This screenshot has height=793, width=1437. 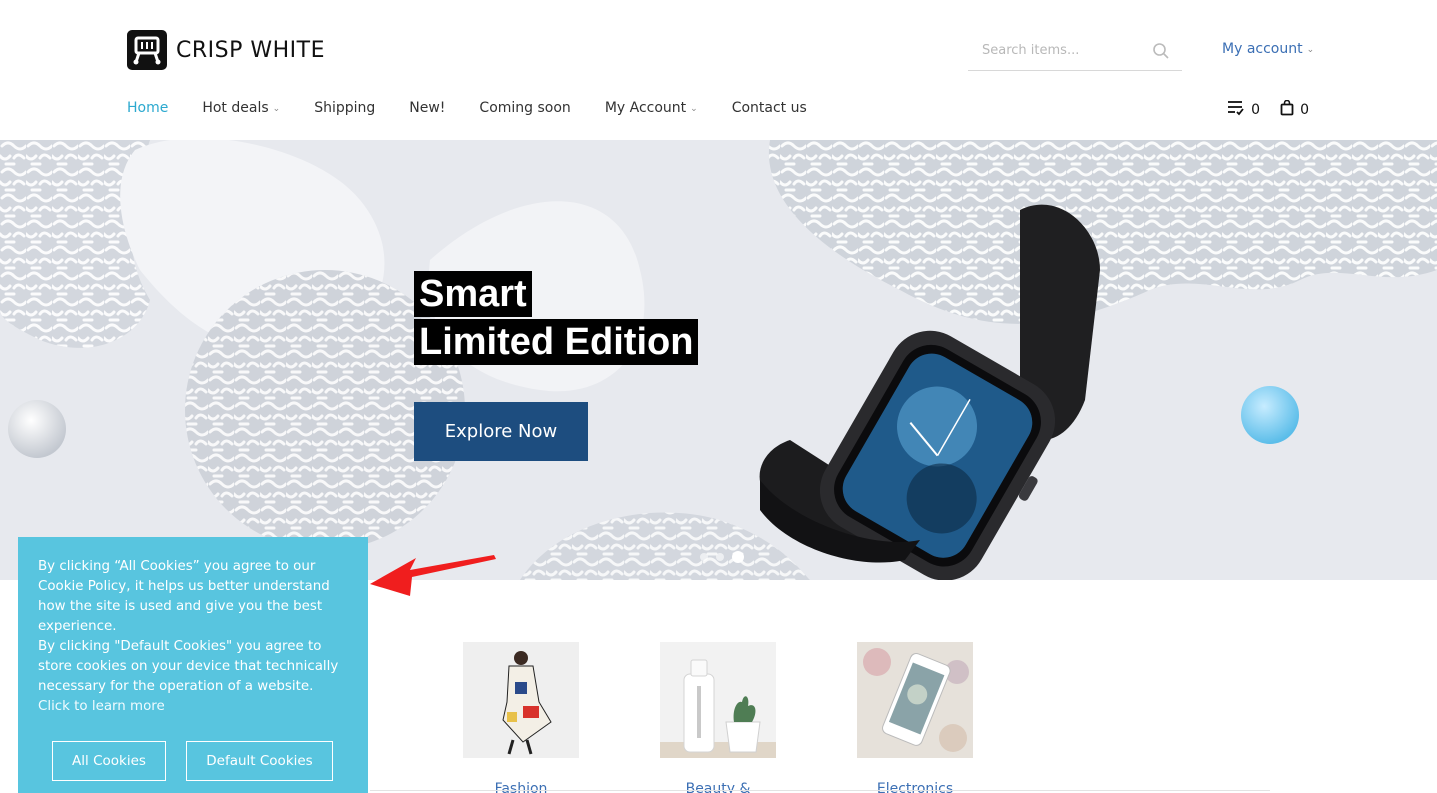 I want to click on electronics-image, so click(x=915, y=700).